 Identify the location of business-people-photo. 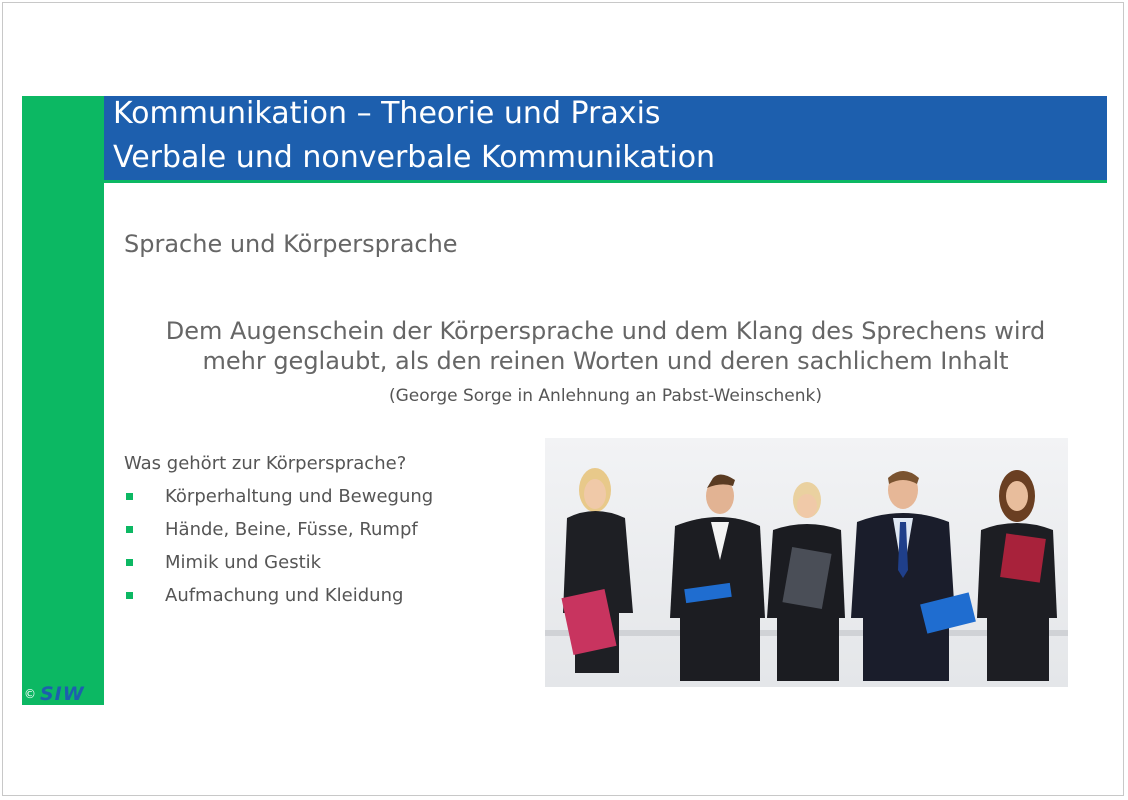
(806, 562).